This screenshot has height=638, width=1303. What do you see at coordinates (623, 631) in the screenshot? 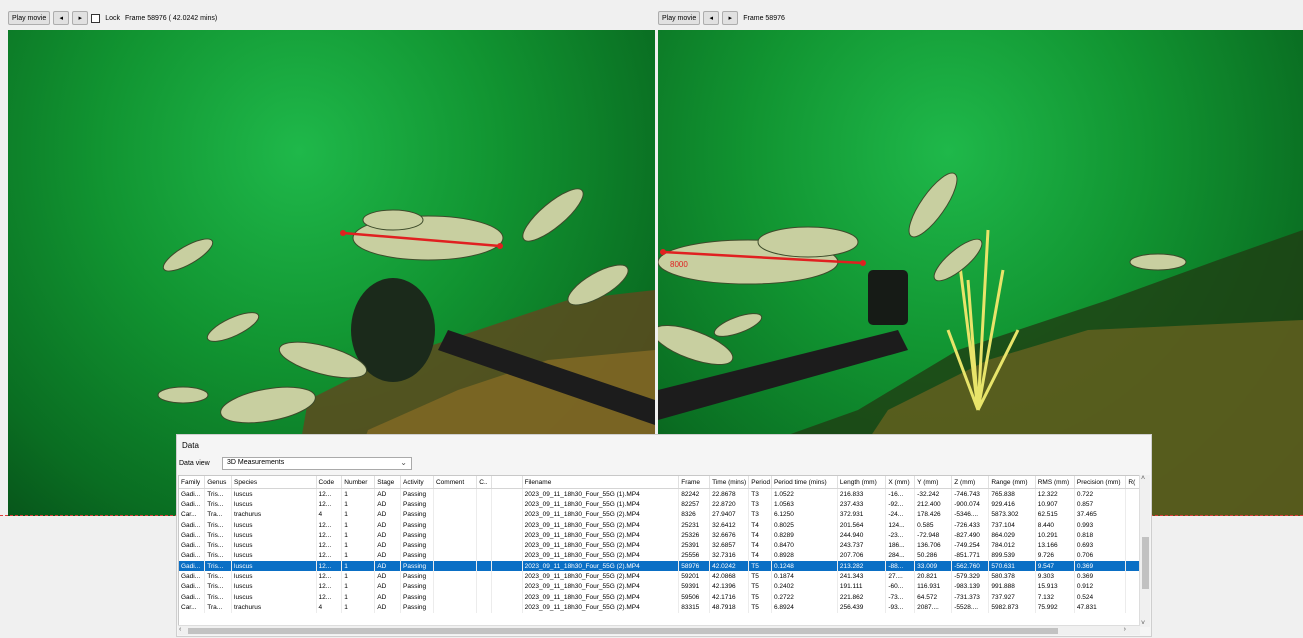
I see `horizontal-scroll-thumb` at bounding box center [623, 631].